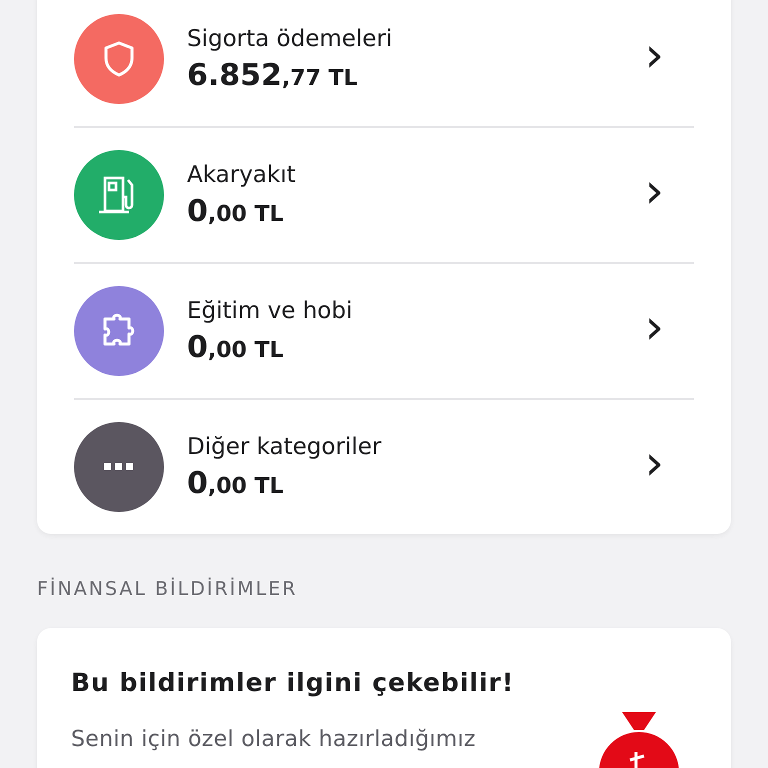 The image size is (768, 768). I want to click on section-title: FİNANSAL BİLDİRİMLER, so click(167, 589).